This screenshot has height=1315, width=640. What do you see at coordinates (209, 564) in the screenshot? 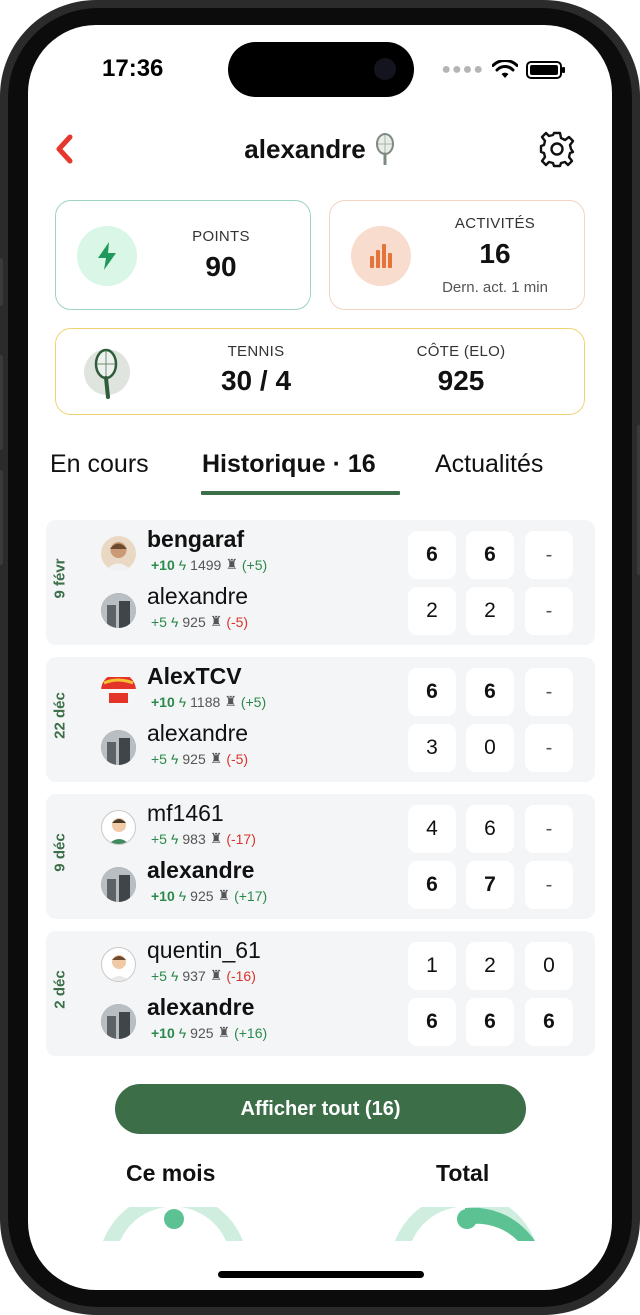
I see `player-stats: +10 ϟ 1499 ♜ (+5)` at bounding box center [209, 564].